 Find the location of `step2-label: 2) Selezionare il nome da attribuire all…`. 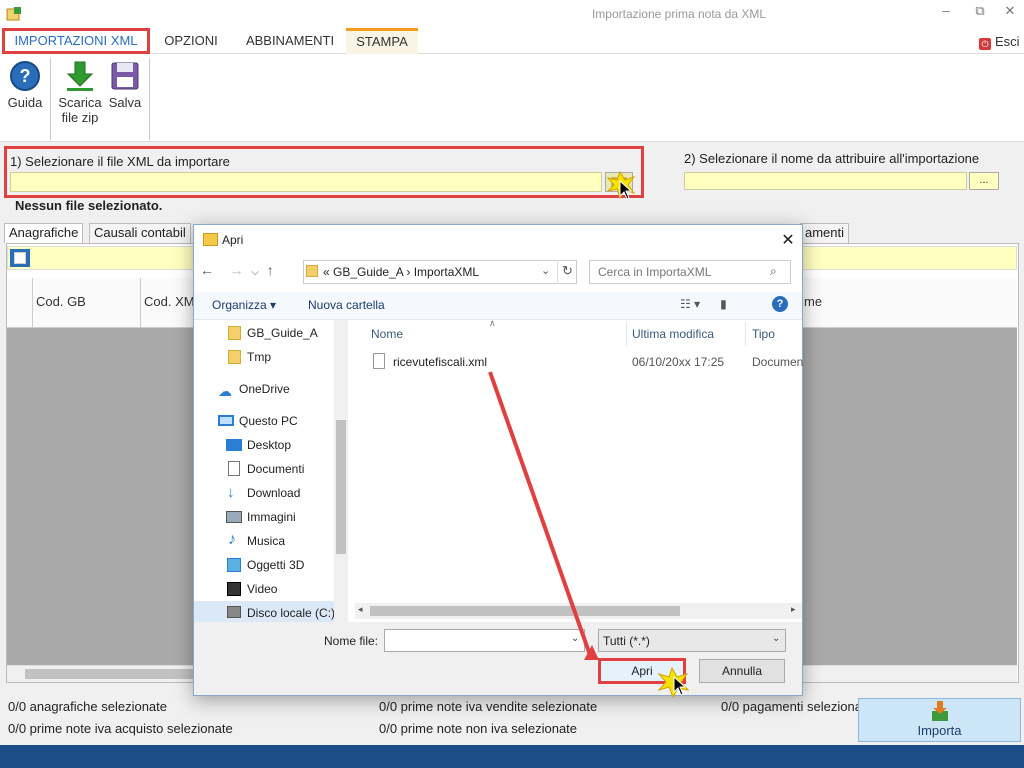

step2-label: 2) Selezionare il nome da attribuire all… is located at coordinates (832, 158).